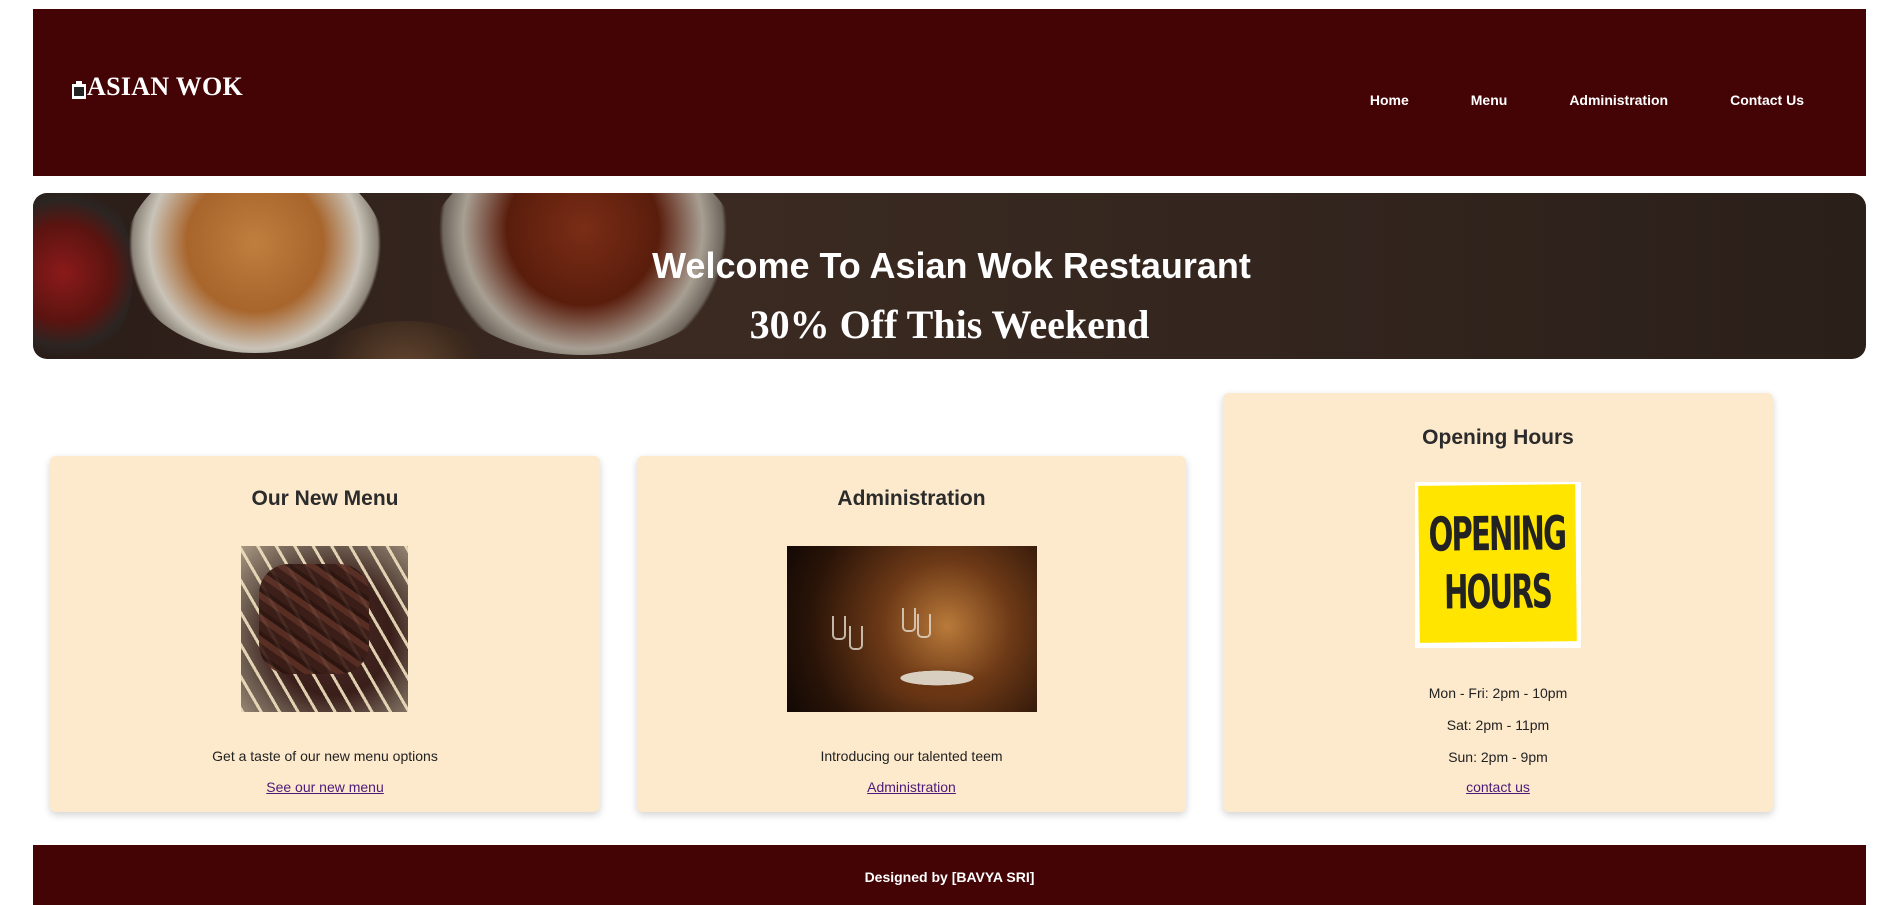 This screenshot has height=905, width=1898. What do you see at coordinates (949, 324) in the screenshot?
I see `hero-subtitle: 30% Off This Weekend` at bounding box center [949, 324].